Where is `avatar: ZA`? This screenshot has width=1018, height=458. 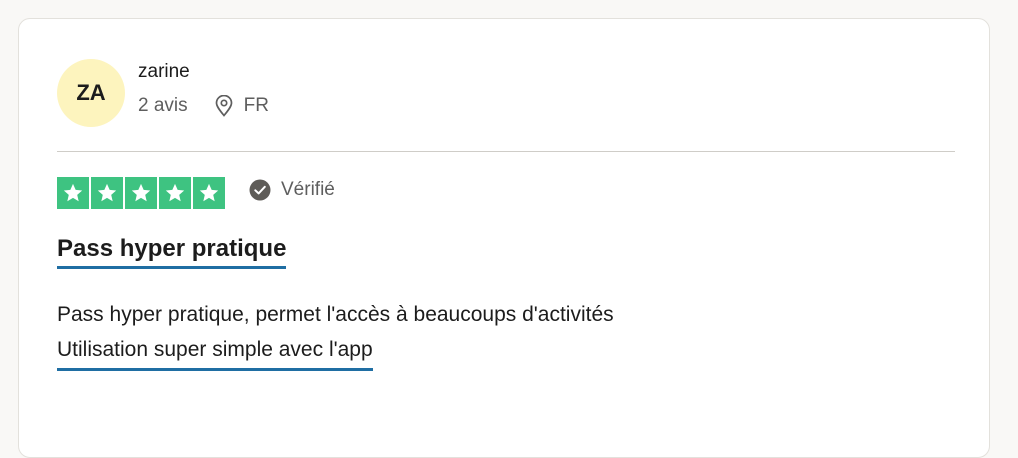
avatar: ZA is located at coordinates (91, 93).